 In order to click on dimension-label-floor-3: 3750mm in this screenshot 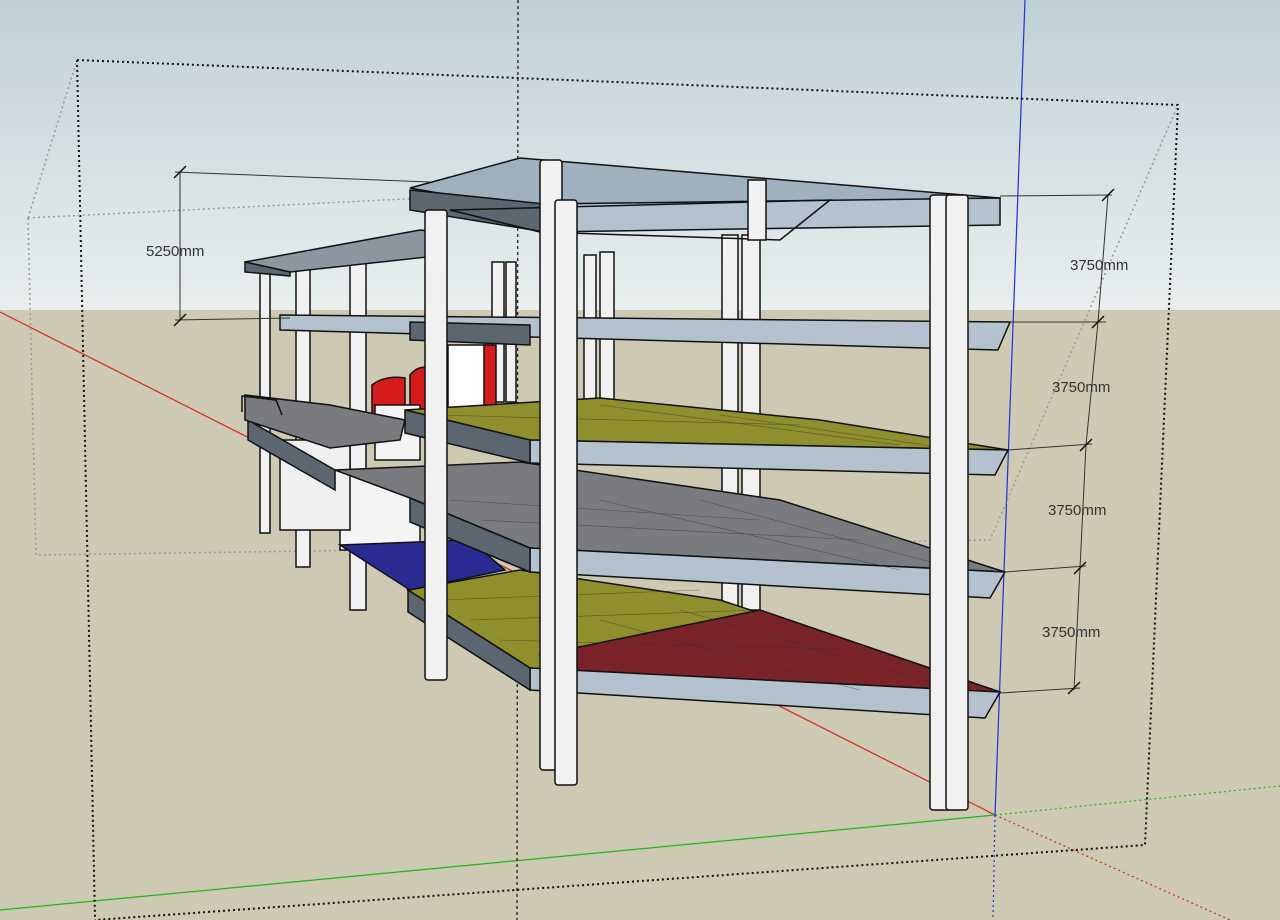, I will do `click(1077, 510)`.